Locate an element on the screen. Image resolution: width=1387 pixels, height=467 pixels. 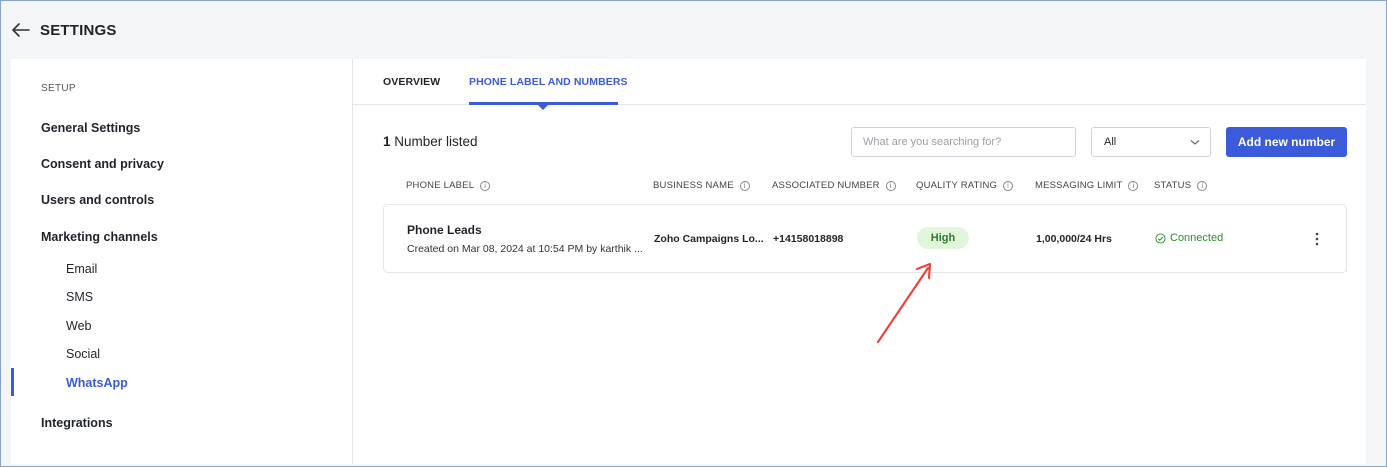
column-header-messaging-limit: MESSAGING LIMIT i is located at coordinates (1087, 185).